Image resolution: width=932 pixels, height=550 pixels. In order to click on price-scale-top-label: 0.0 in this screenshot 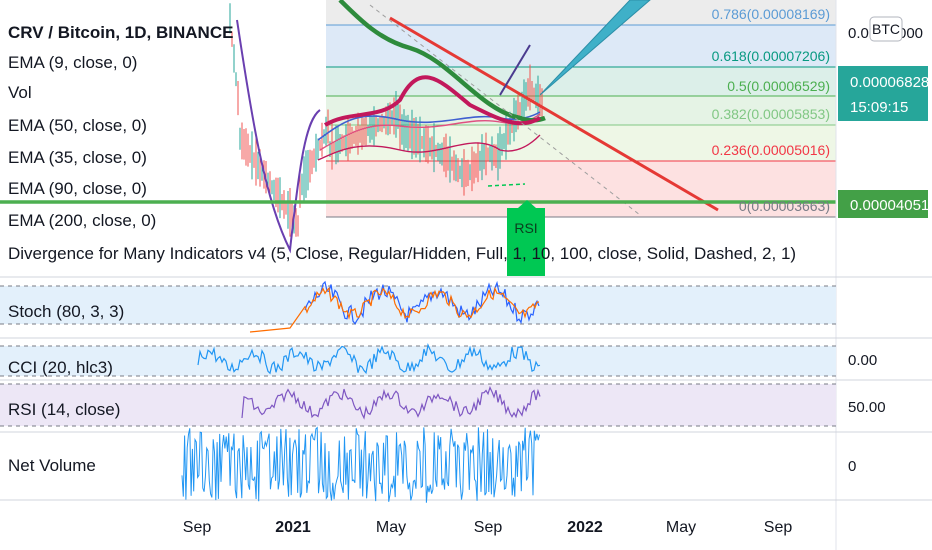, I will do `click(858, 33)`.